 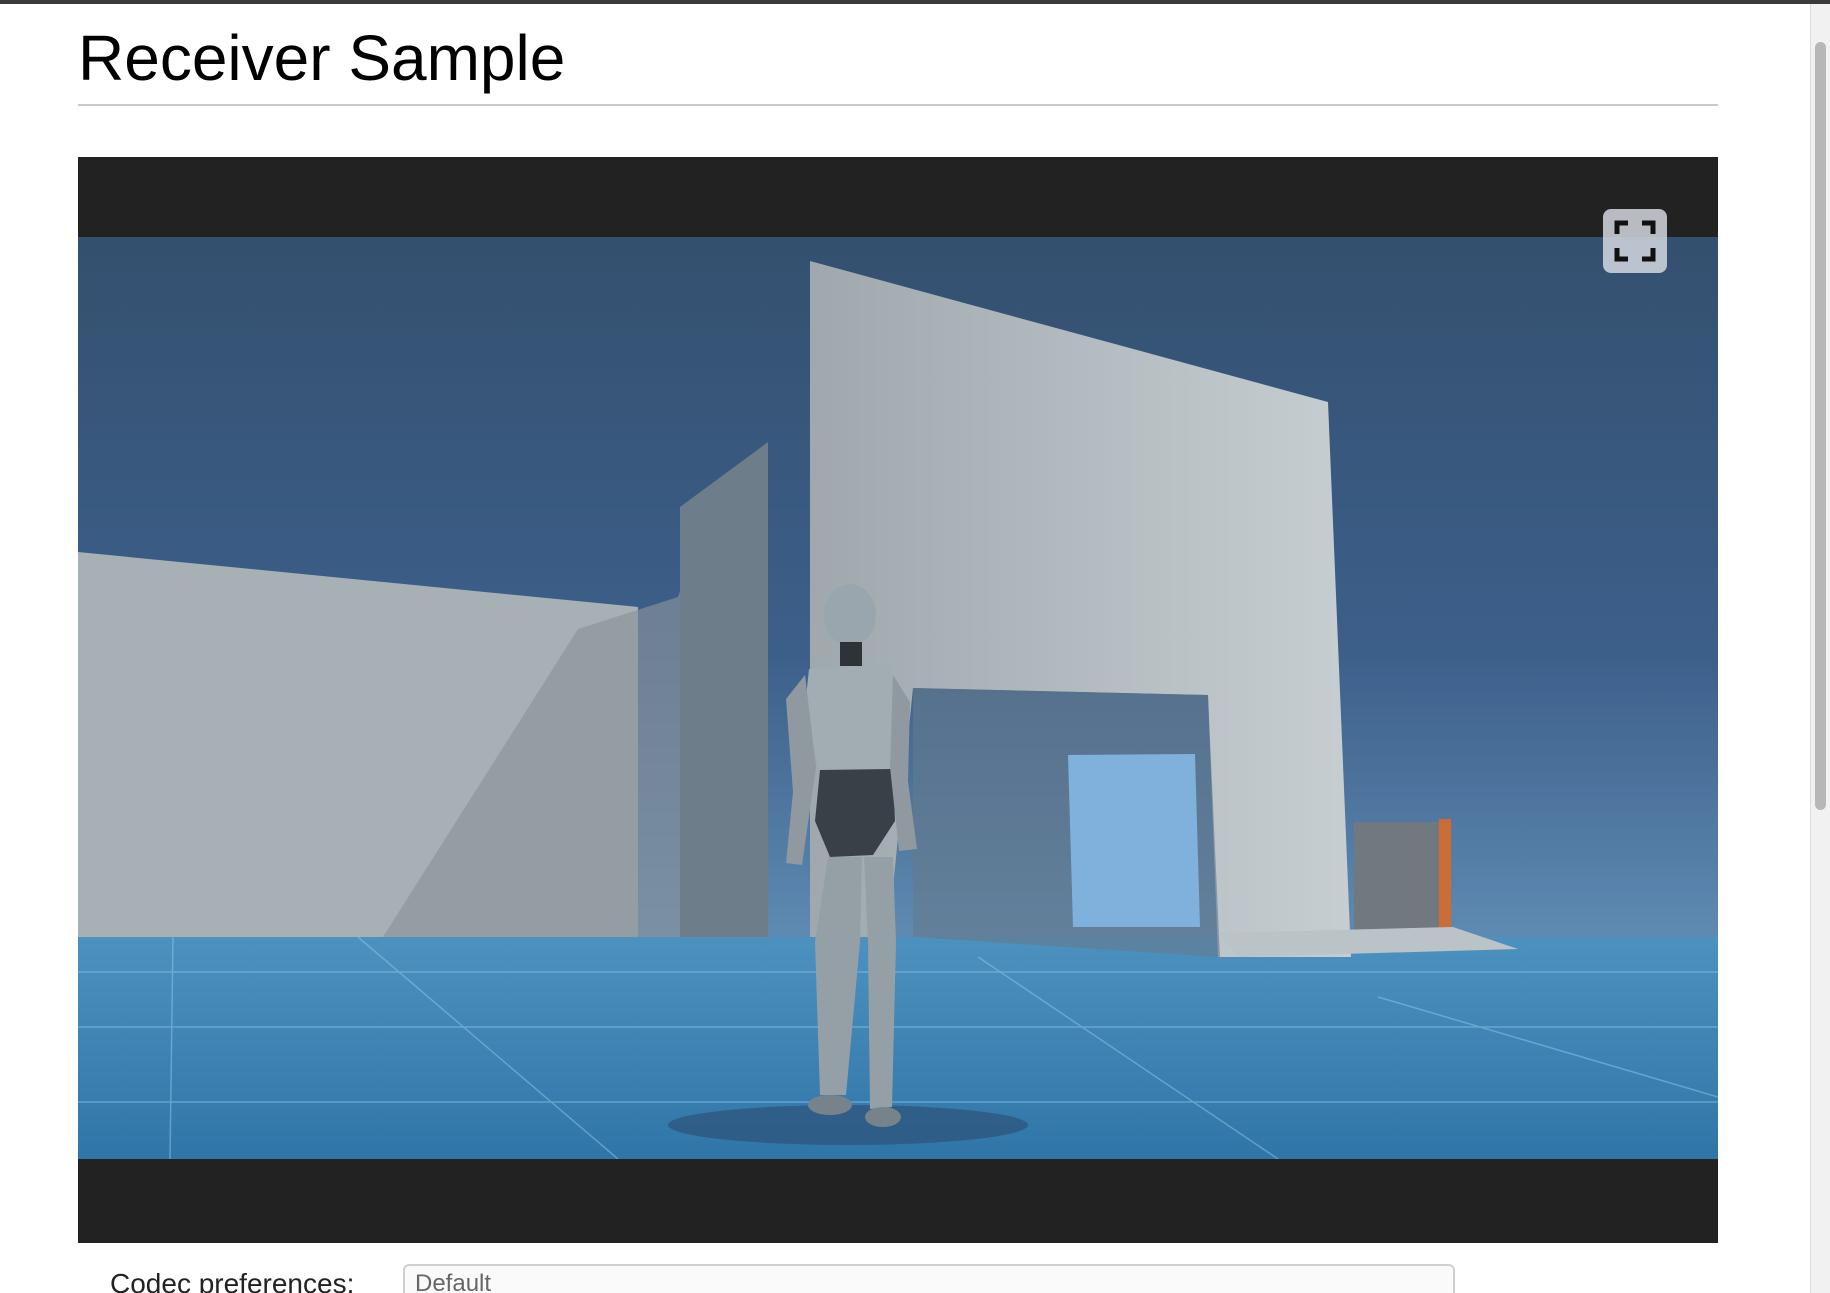 I want to click on fullscreen-icon, so click(x=1635, y=241).